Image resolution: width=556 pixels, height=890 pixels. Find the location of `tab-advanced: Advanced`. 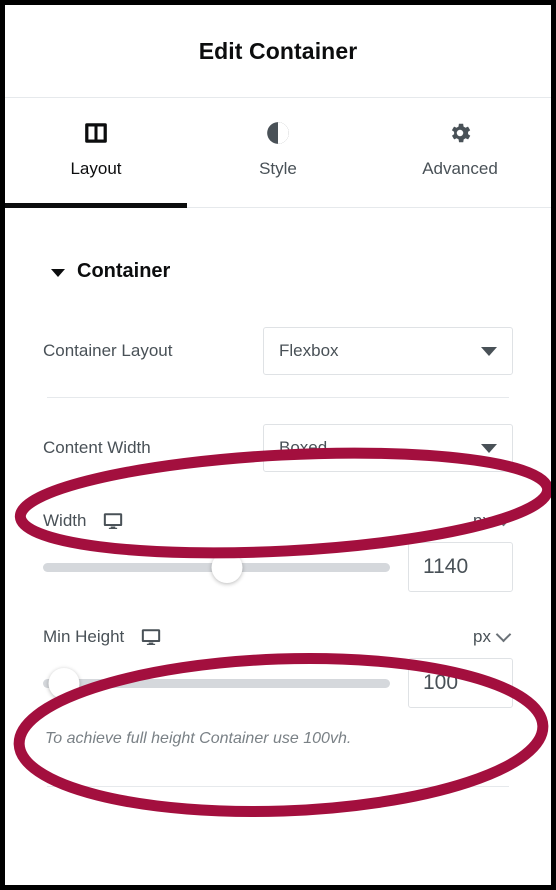

tab-advanced: Advanced is located at coordinates (460, 152).